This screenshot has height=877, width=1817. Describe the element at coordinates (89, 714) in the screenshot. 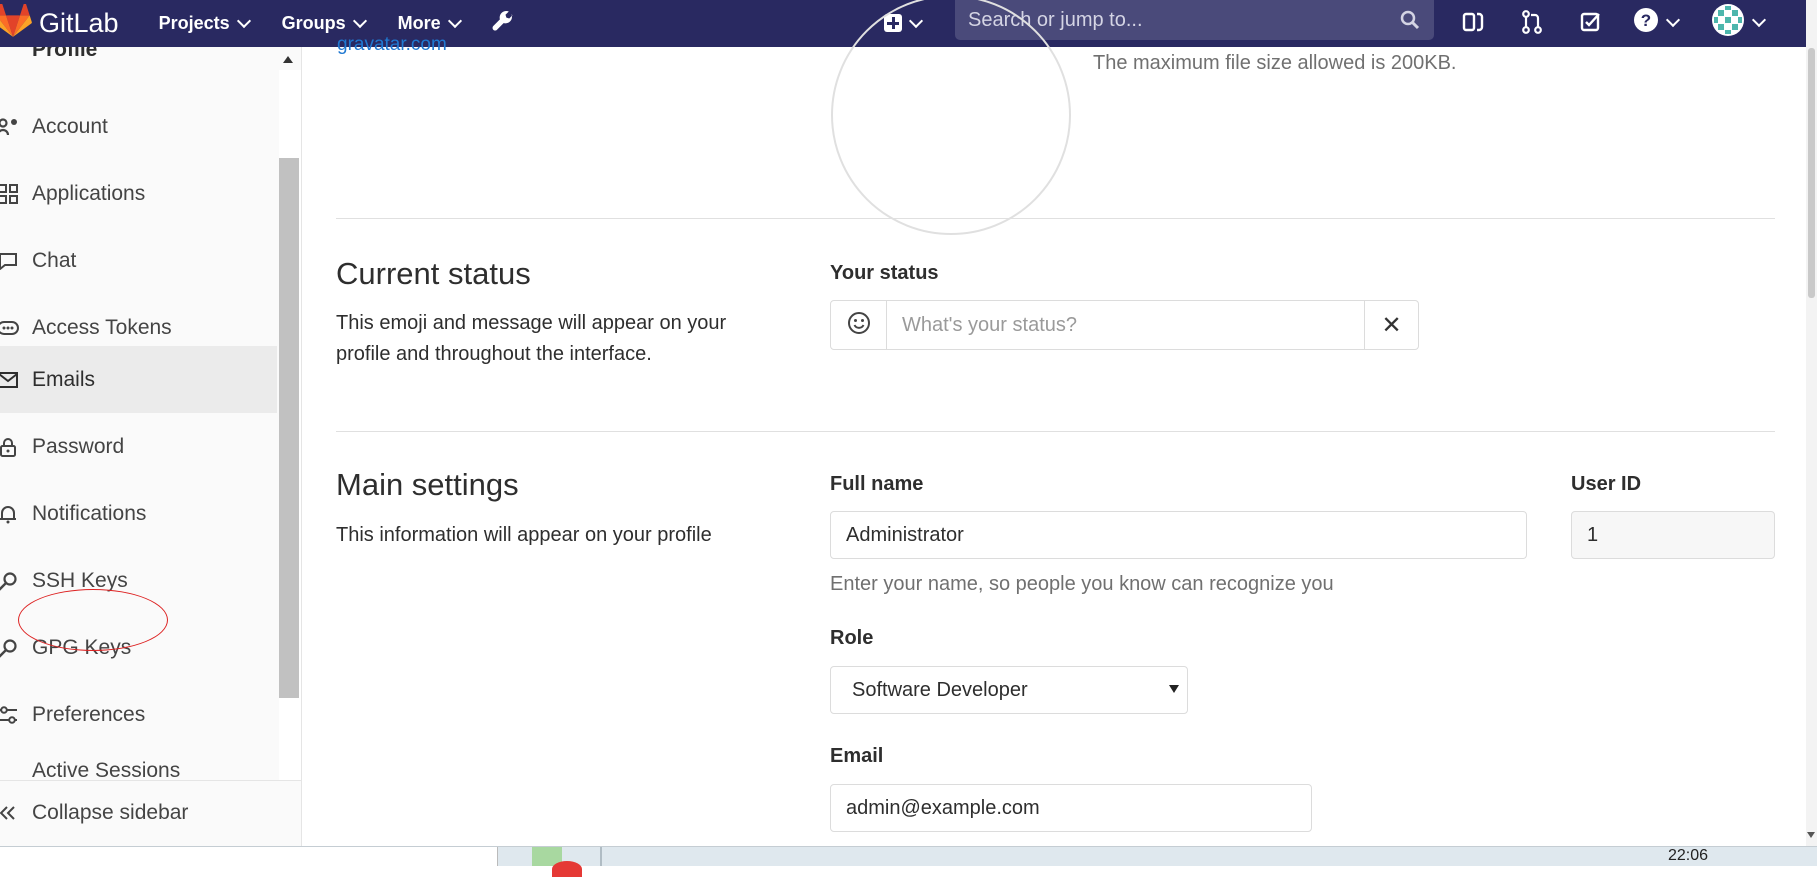

I see `sidebar-item-label: Preferences` at that location.